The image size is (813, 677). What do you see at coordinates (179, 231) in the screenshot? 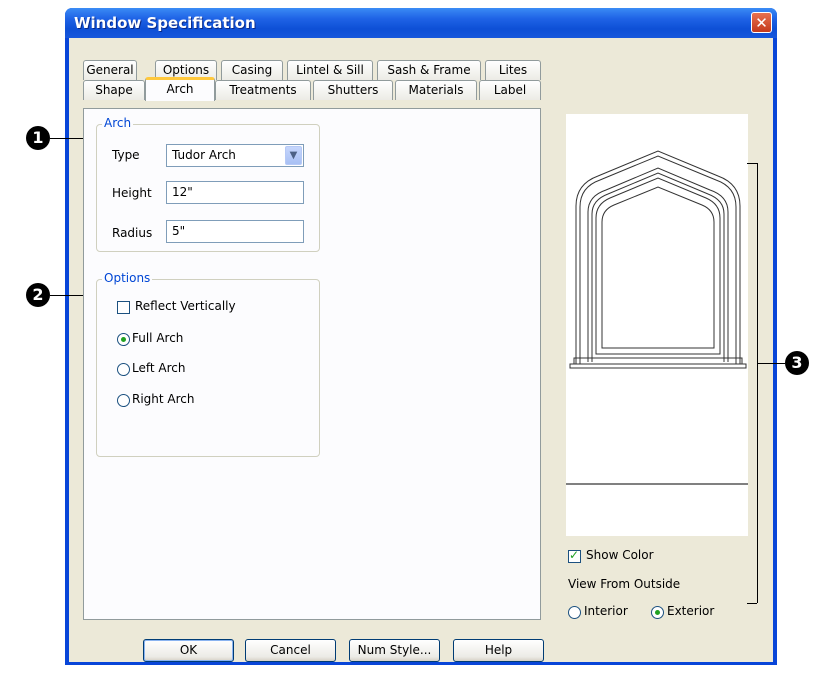
I see `radius-value: 5"` at bounding box center [179, 231].